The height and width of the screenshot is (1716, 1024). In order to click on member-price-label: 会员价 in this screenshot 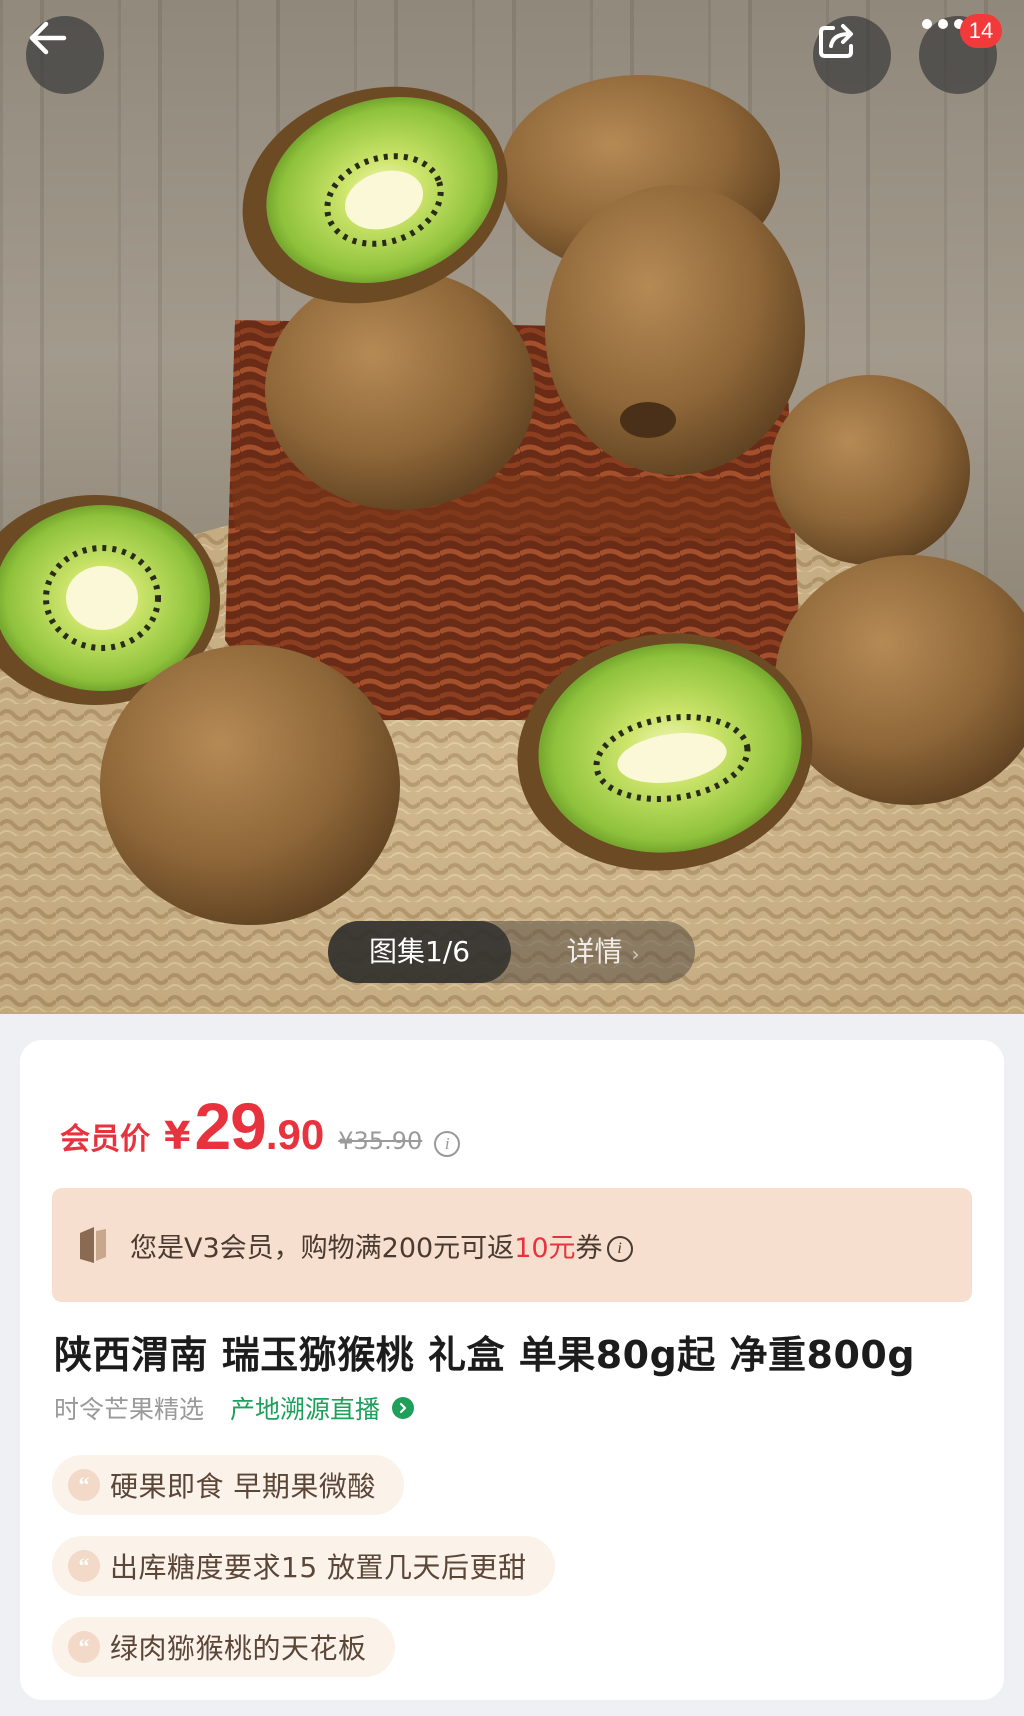, I will do `click(105, 1139)`.